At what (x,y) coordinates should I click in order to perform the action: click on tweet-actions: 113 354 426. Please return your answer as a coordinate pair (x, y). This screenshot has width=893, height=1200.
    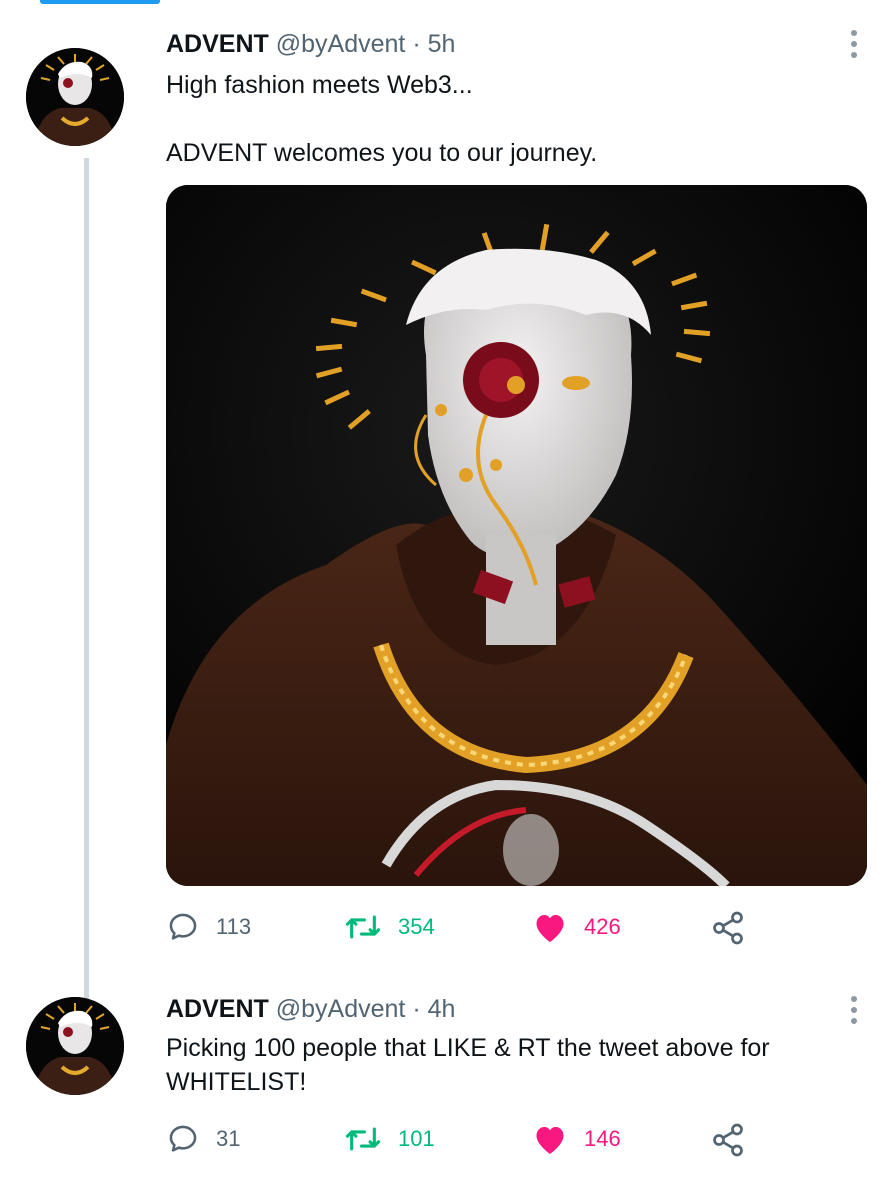
    Looking at the image, I should click on (529, 930).